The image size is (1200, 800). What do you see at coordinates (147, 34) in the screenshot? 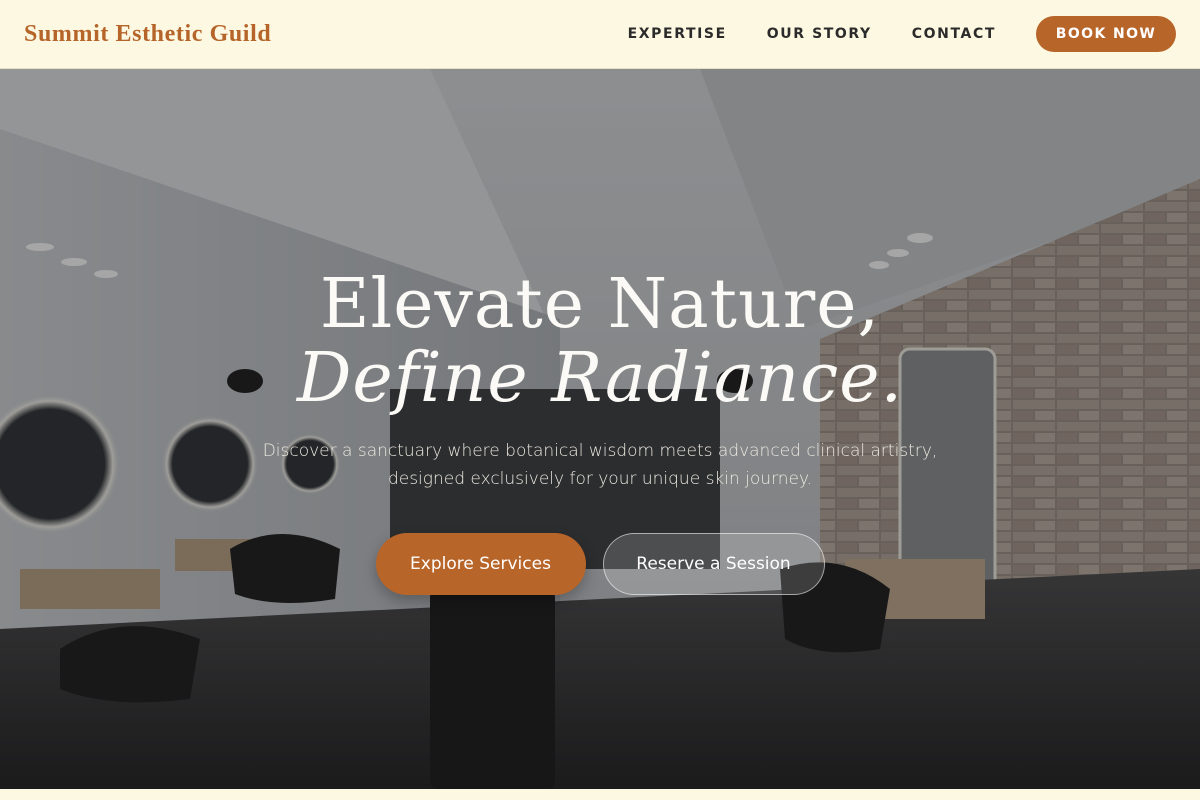
I see `brand-logo-text: Summit Esthetic Guild` at bounding box center [147, 34].